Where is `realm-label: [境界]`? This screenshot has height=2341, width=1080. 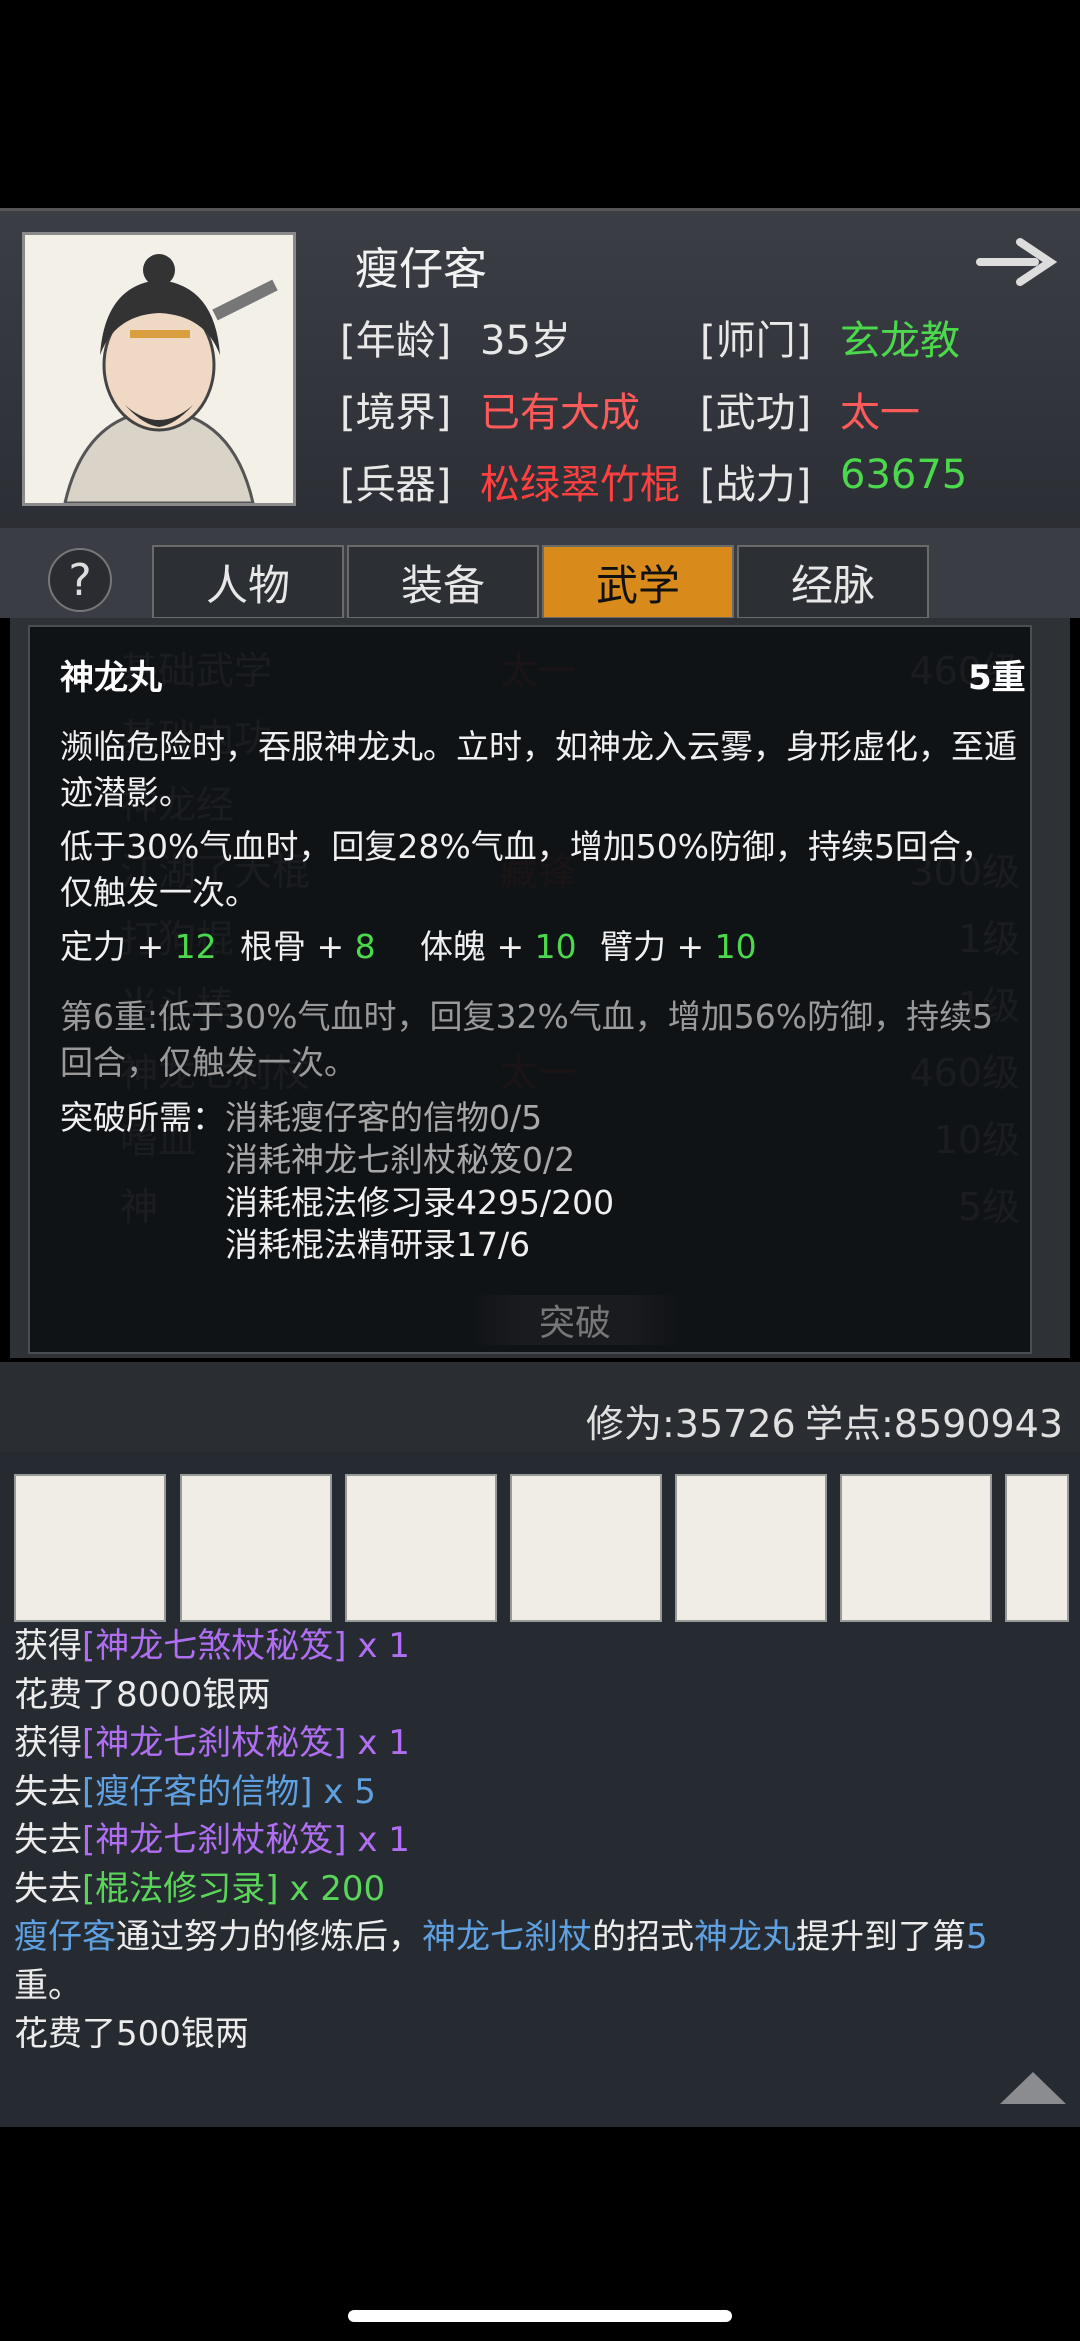 realm-label: [境界] is located at coordinates (396, 413).